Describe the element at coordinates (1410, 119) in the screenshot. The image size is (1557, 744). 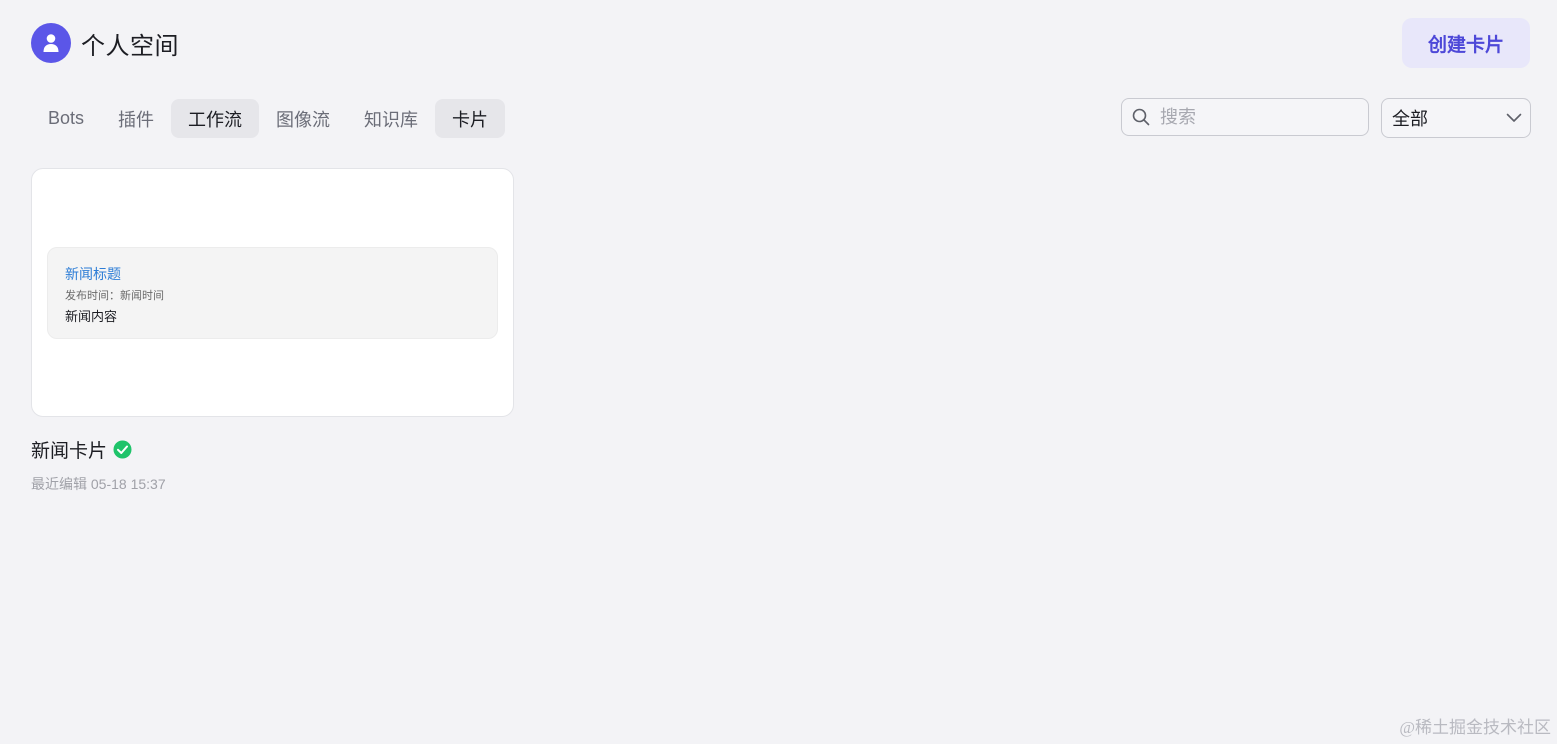
I see `filter-selected-value: 全部` at that location.